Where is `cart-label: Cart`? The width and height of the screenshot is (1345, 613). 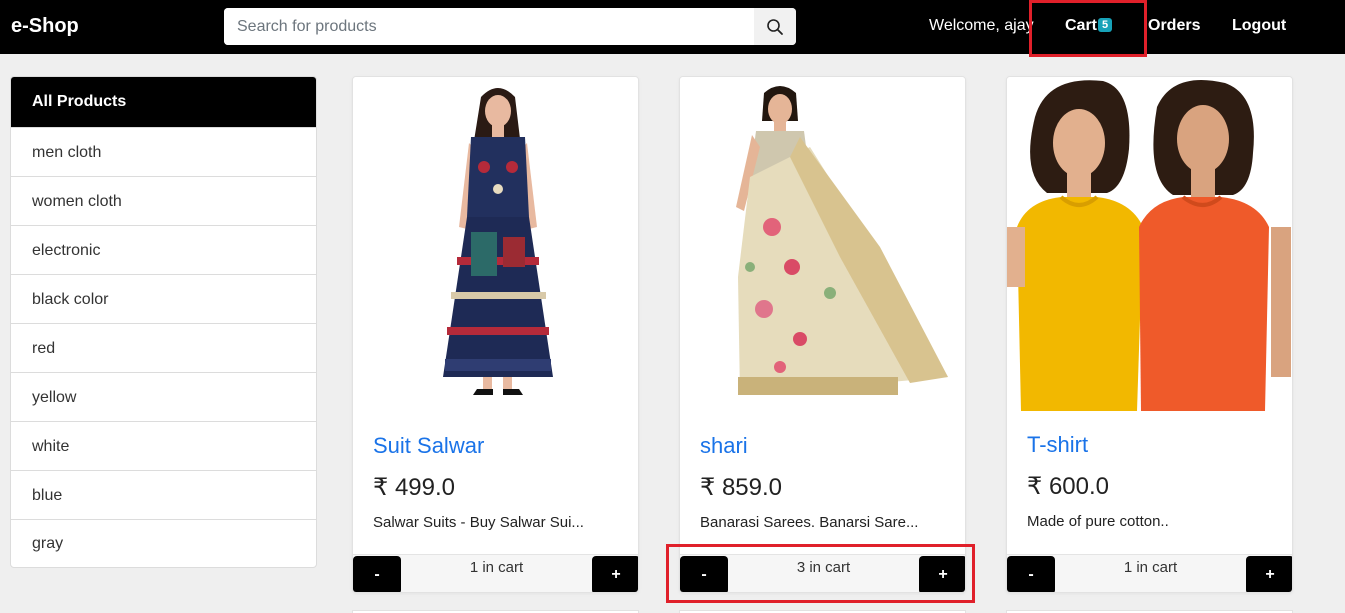 cart-label: Cart is located at coordinates (1081, 25).